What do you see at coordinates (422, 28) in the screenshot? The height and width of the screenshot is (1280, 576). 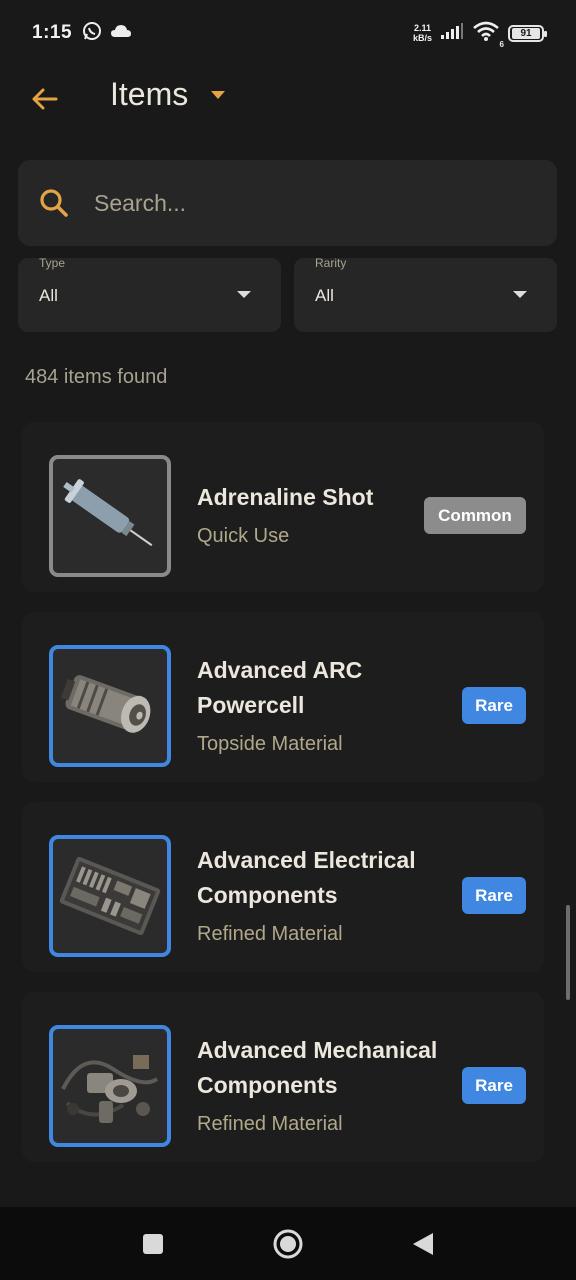 I see `network-speed-value: 2.11` at bounding box center [422, 28].